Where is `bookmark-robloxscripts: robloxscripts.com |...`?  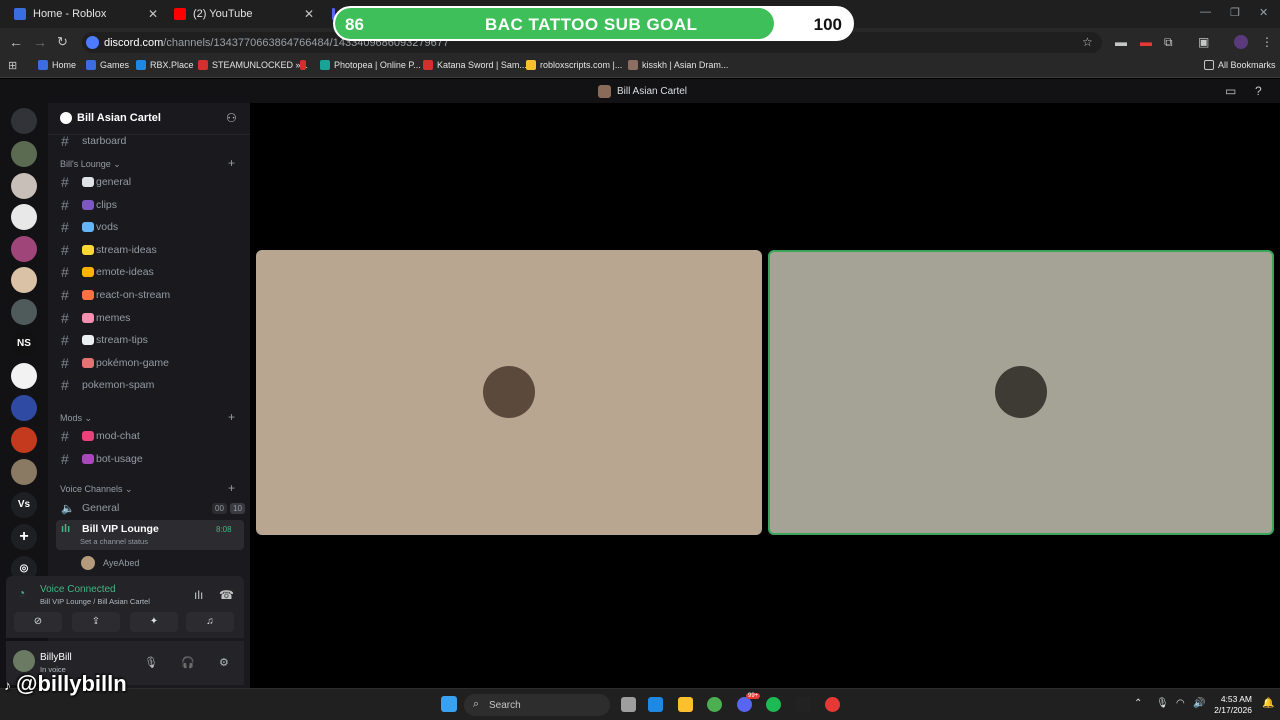 bookmark-robloxscripts: robloxscripts.com |... is located at coordinates (574, 65).